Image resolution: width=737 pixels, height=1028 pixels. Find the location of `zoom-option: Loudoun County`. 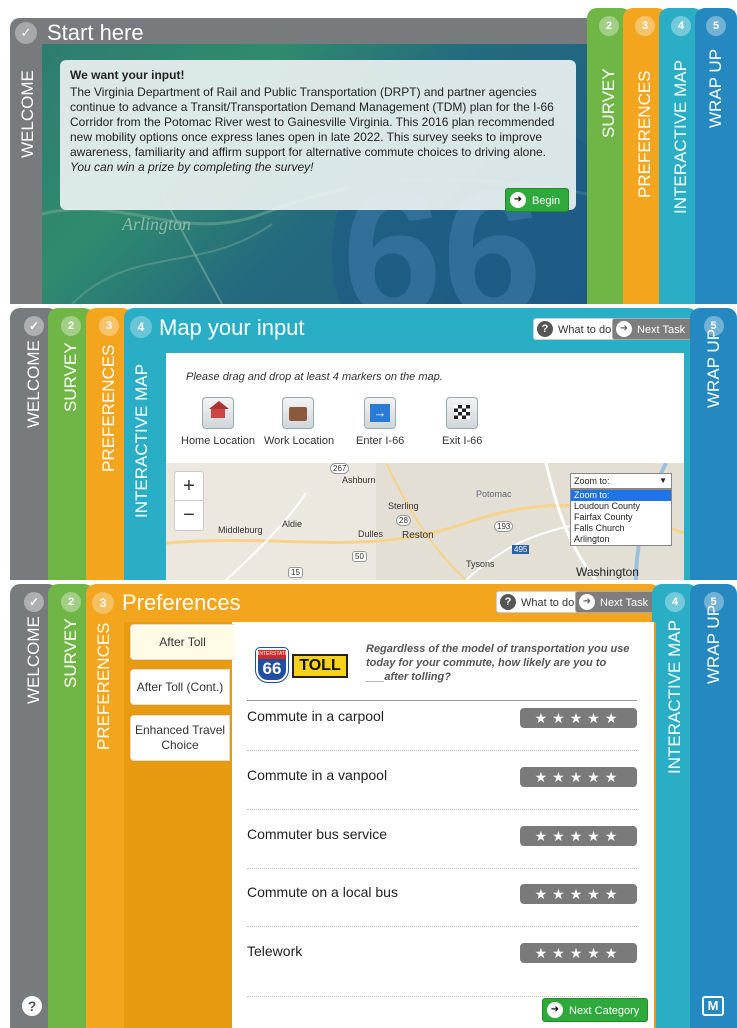

zoom-option: Loudoun County is located at coordinates (621, 506).